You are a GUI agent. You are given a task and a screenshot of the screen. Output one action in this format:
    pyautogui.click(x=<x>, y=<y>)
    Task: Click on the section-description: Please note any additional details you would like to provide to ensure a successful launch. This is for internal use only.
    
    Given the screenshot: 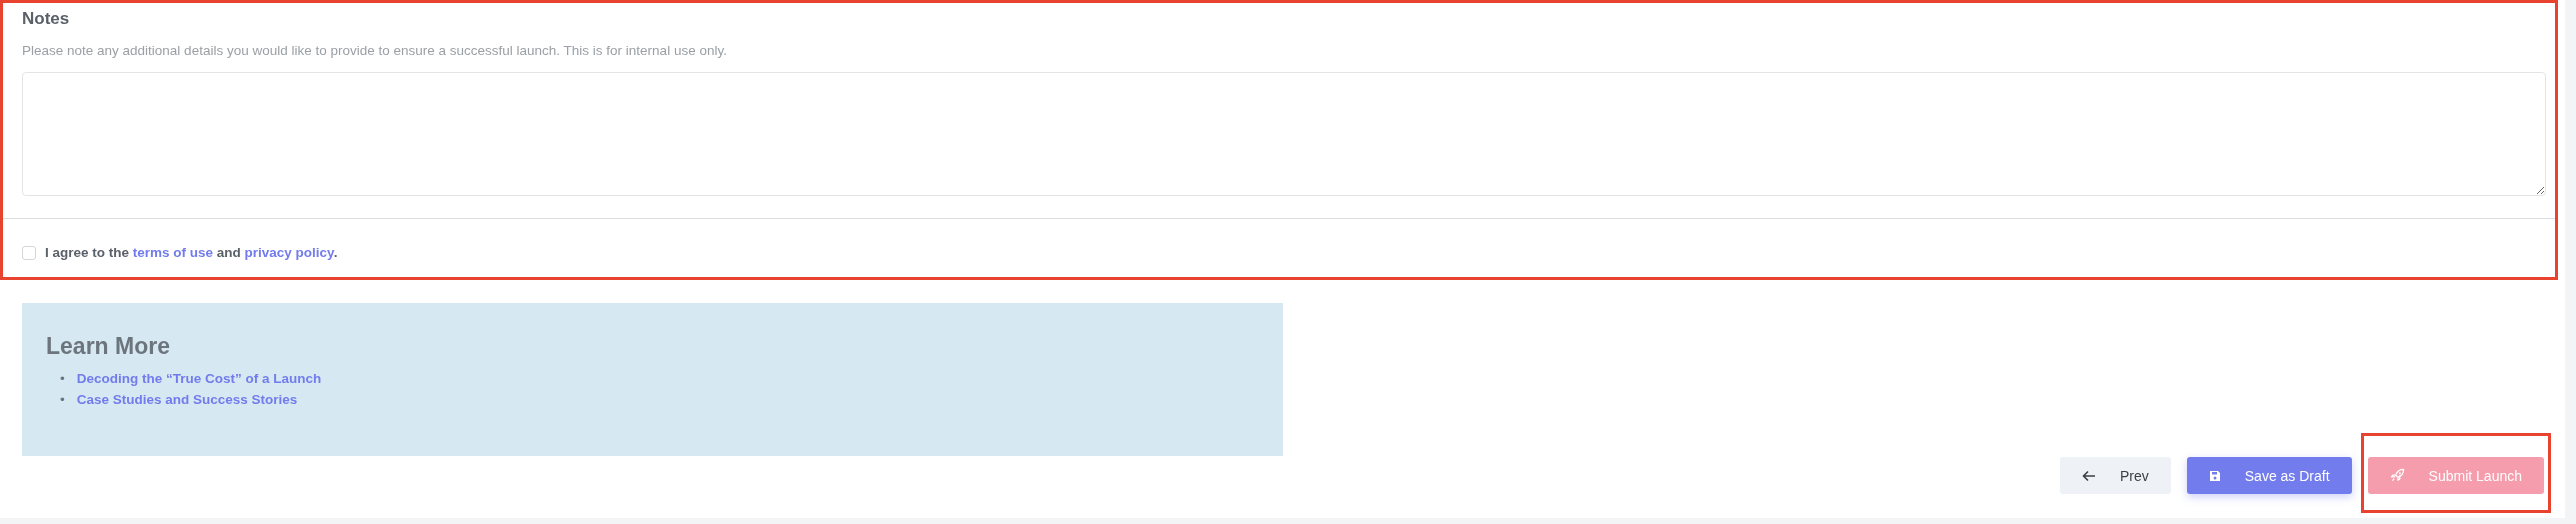 What is the action you would take?
    pyautogui.click(x=375, y=51)
    